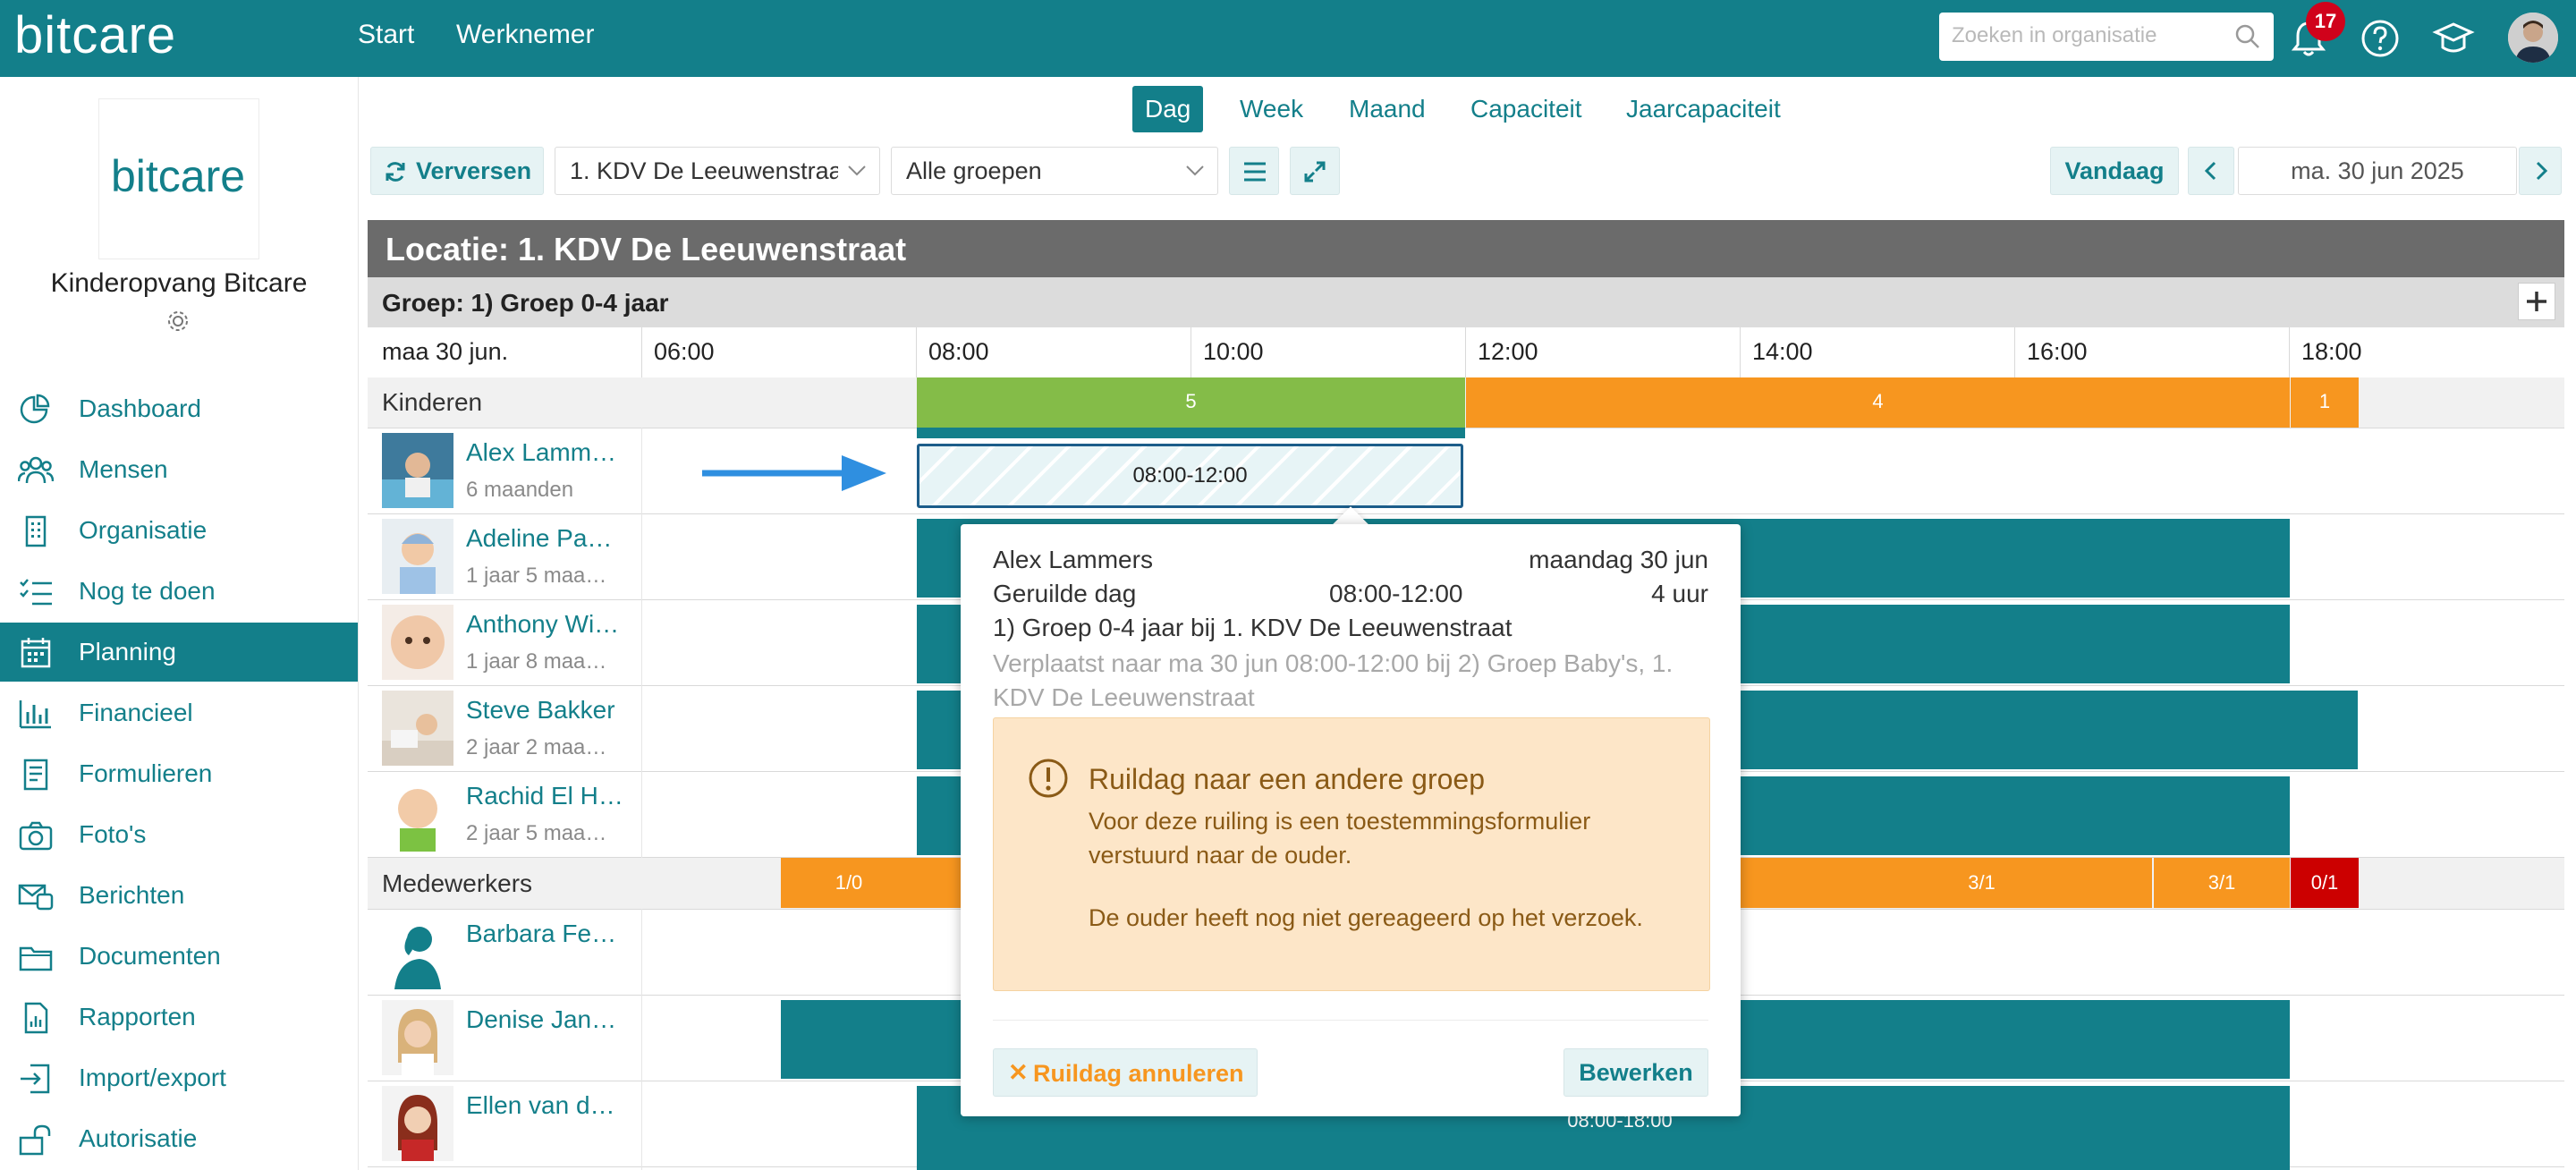 The image size is (2576, 1170). Describe the element at coordinates (179, 1077) in the screenshot. I see `sidebar-item-import-export: Import/export` at that location.